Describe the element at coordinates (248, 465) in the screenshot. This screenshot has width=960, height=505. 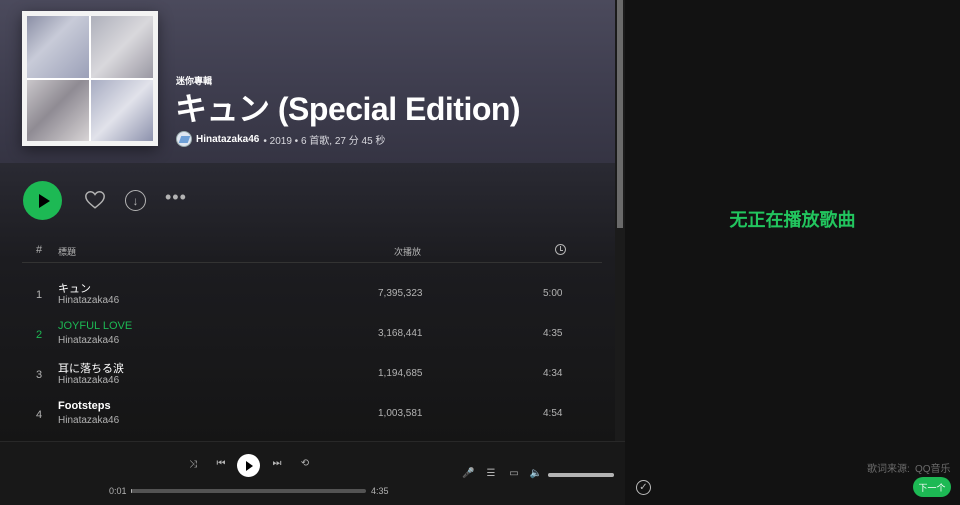
I see `play-pause-button` at that location.